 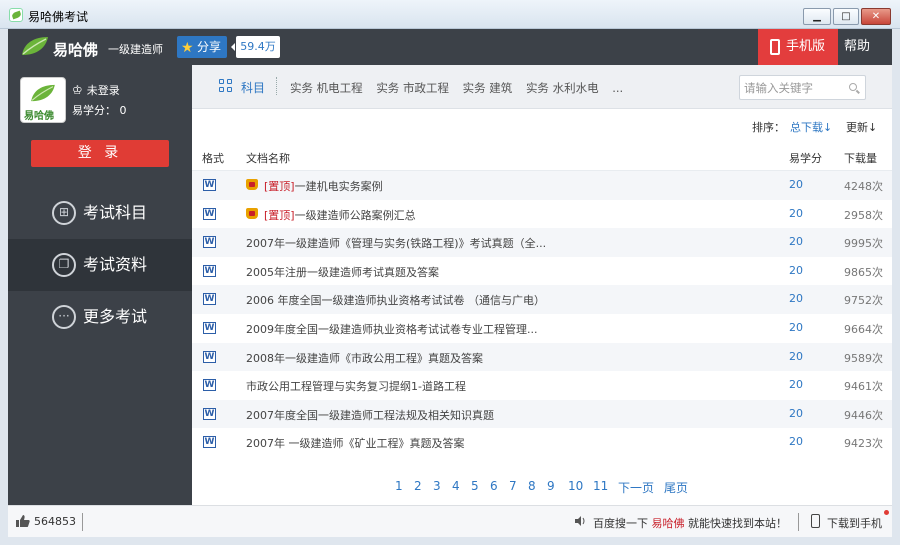 I want to click on document-title-text: 2008年一级建造师《市政公用工程》真题及答案, so click(x=364, y=358).